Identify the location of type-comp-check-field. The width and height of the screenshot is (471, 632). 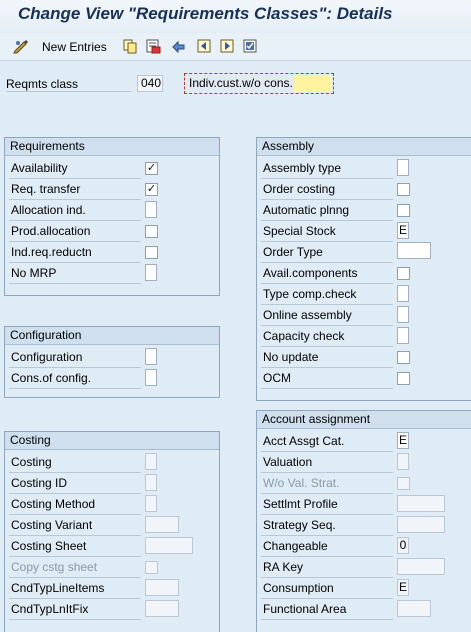
(403, 293).